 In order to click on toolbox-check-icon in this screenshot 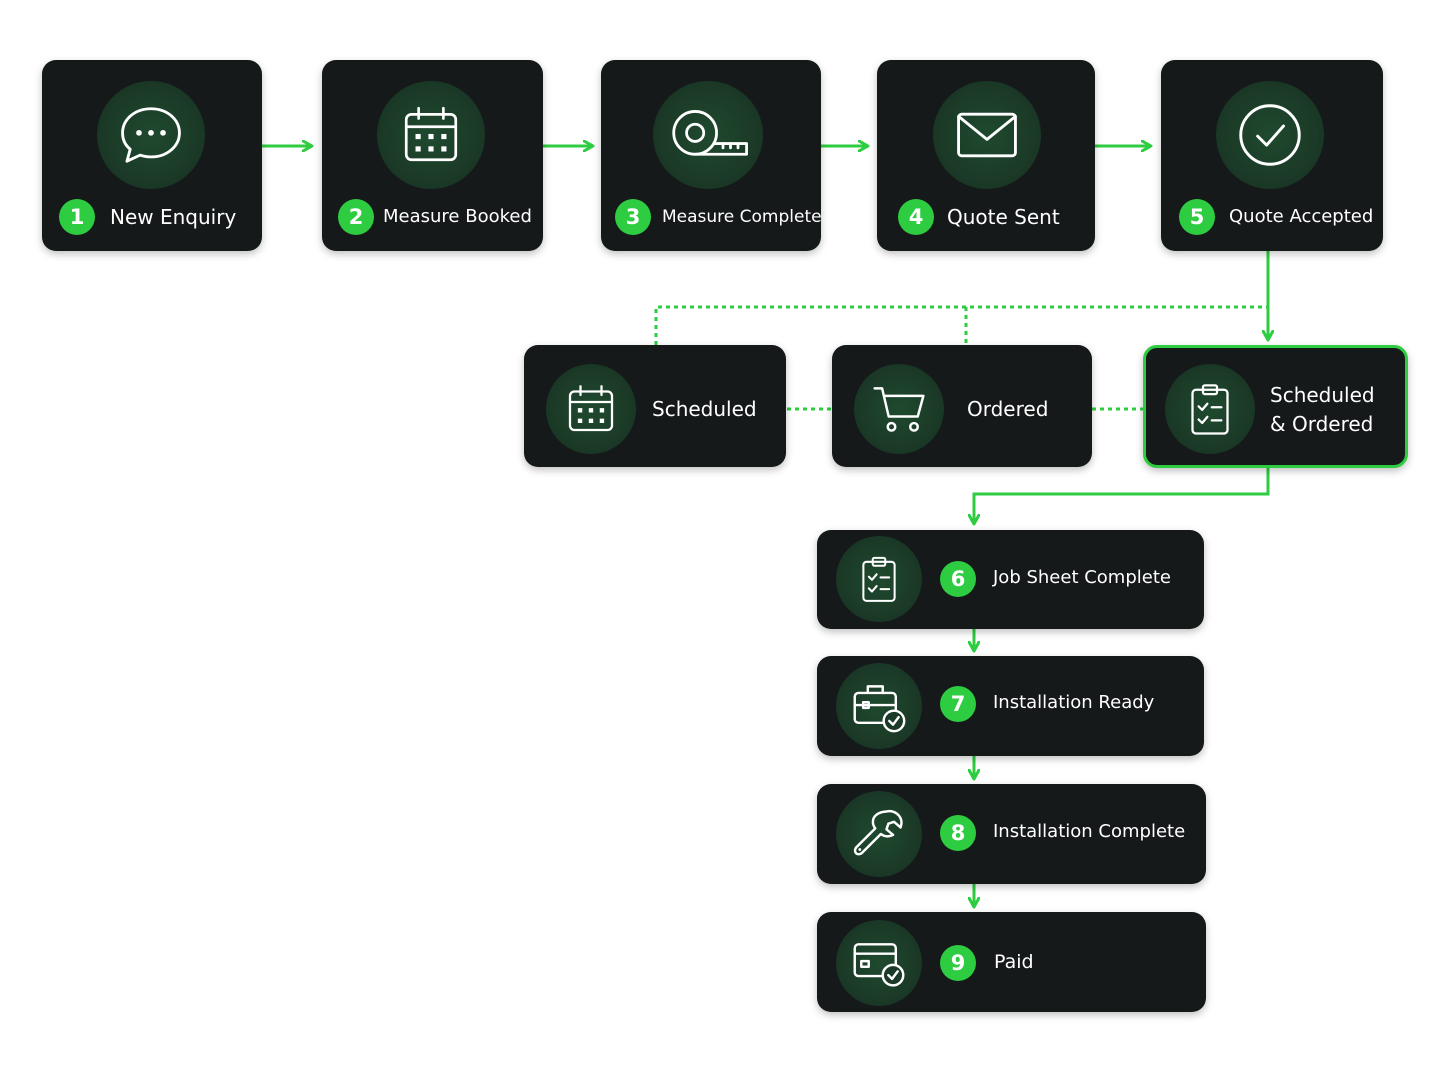, I will do `click(879, 706)`.